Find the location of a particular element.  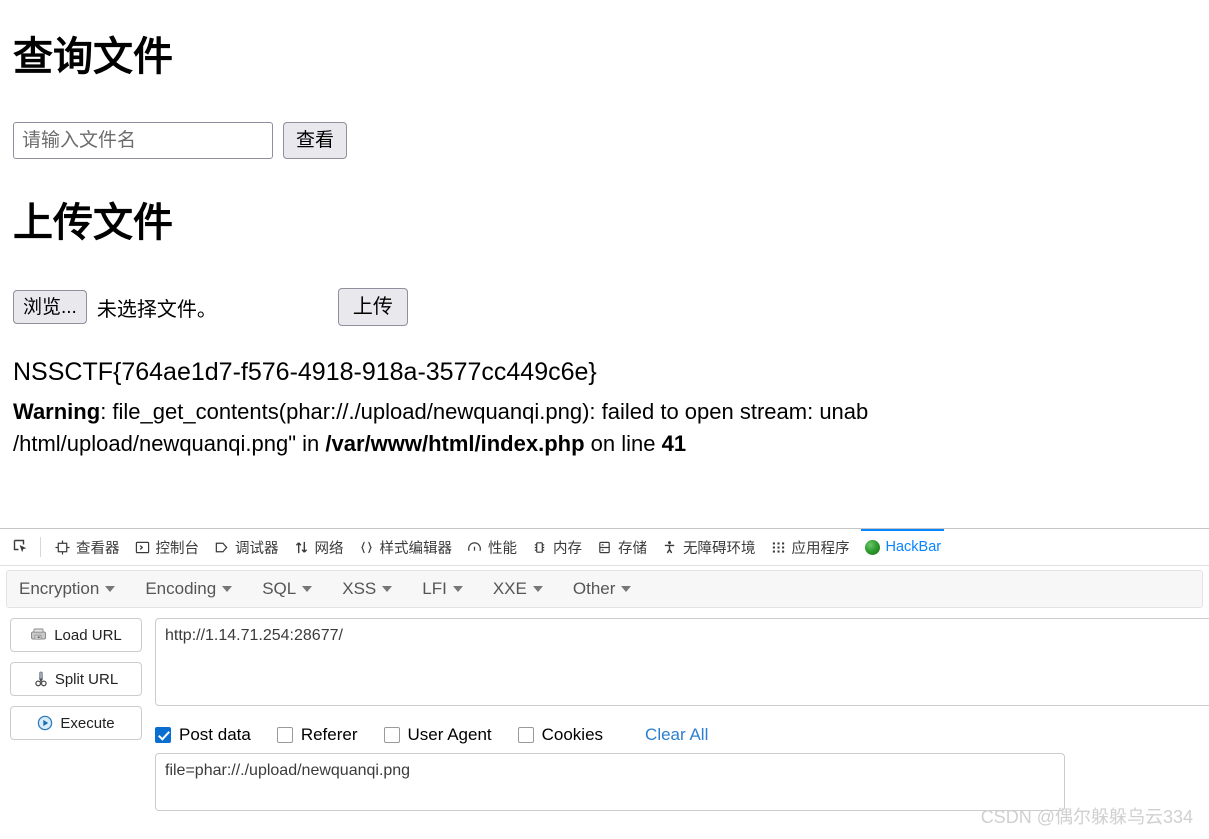

tab-accessibility-label: 无障碍环境 is located at coordinates (719, 548).